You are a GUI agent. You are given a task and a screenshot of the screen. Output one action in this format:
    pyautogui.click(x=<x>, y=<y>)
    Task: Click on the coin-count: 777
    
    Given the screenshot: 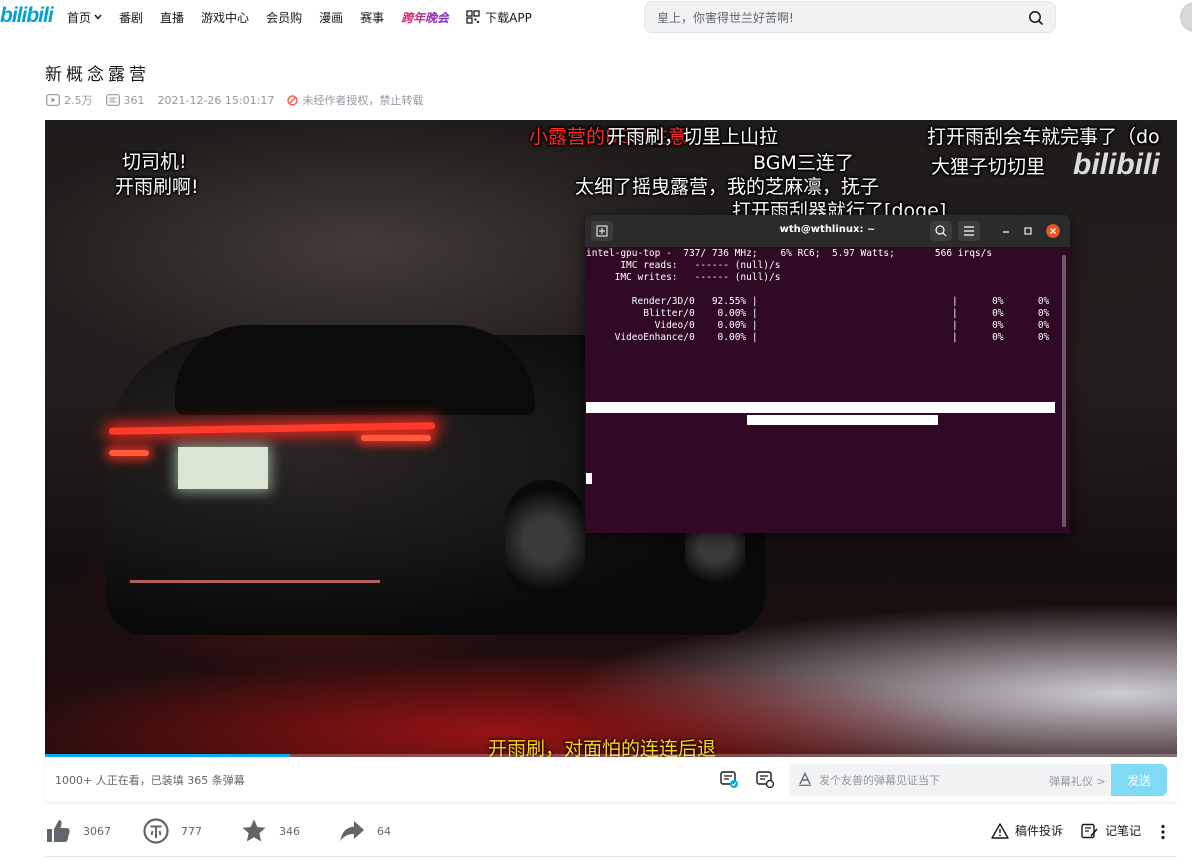 What is the action you would take?
    pyautogui.click(x=191, y=831)
    